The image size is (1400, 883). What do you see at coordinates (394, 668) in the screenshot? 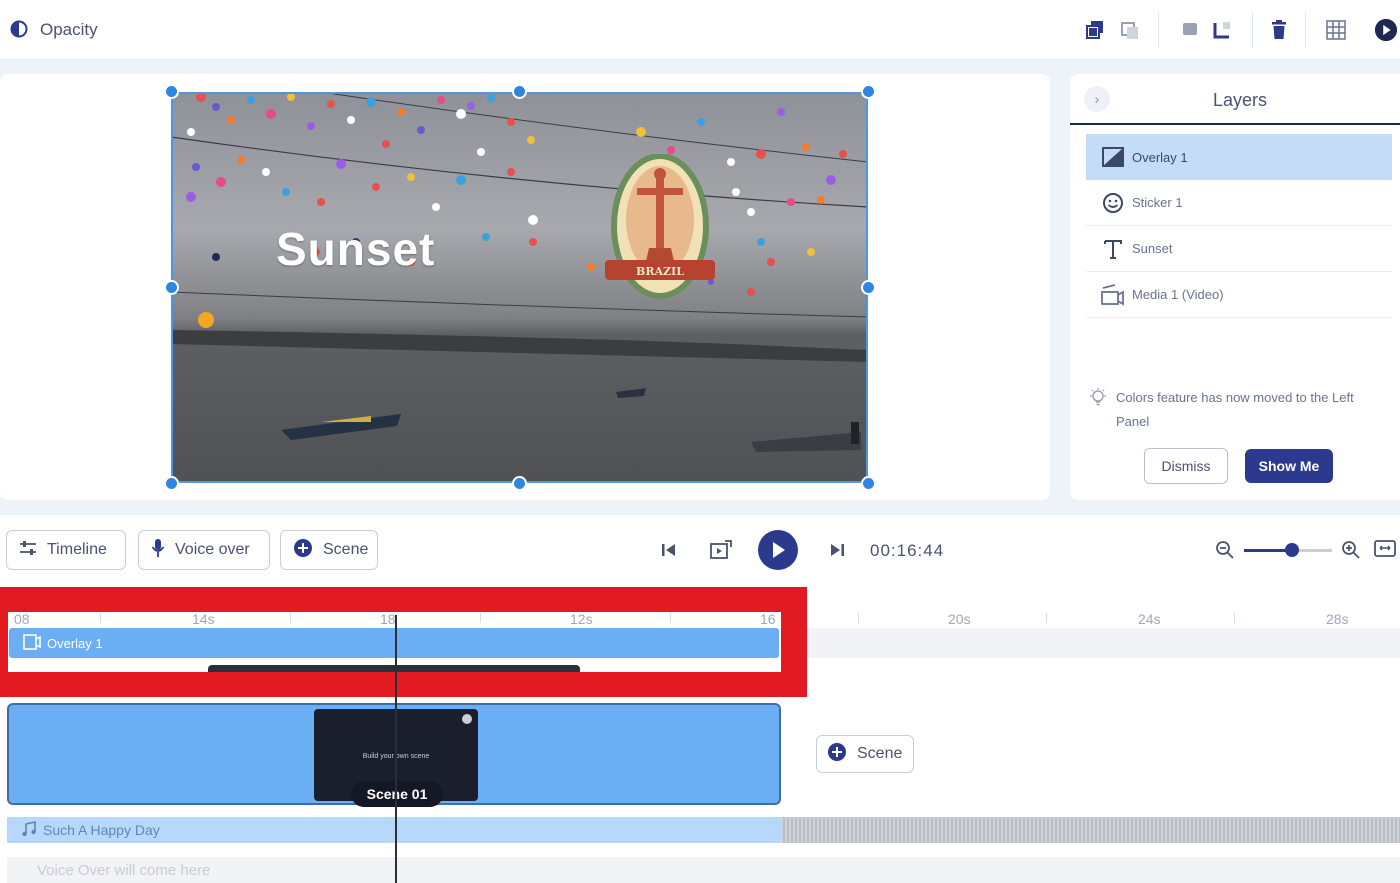
I see `tooltip-edge` at bounding box center [394, 668].